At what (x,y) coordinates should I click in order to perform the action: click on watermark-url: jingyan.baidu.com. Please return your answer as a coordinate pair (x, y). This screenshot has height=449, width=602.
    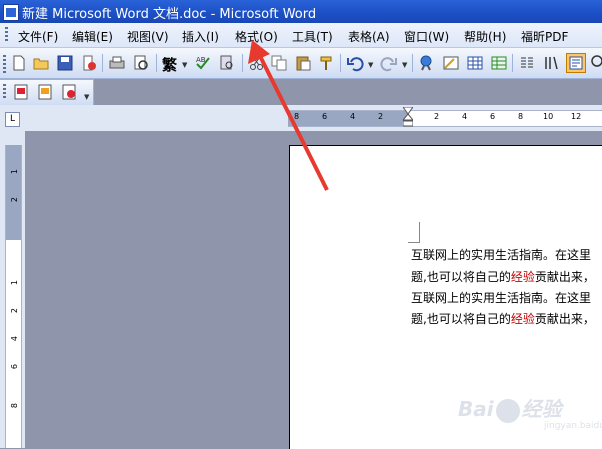
    Looking at the image, I should click on (573, 426).